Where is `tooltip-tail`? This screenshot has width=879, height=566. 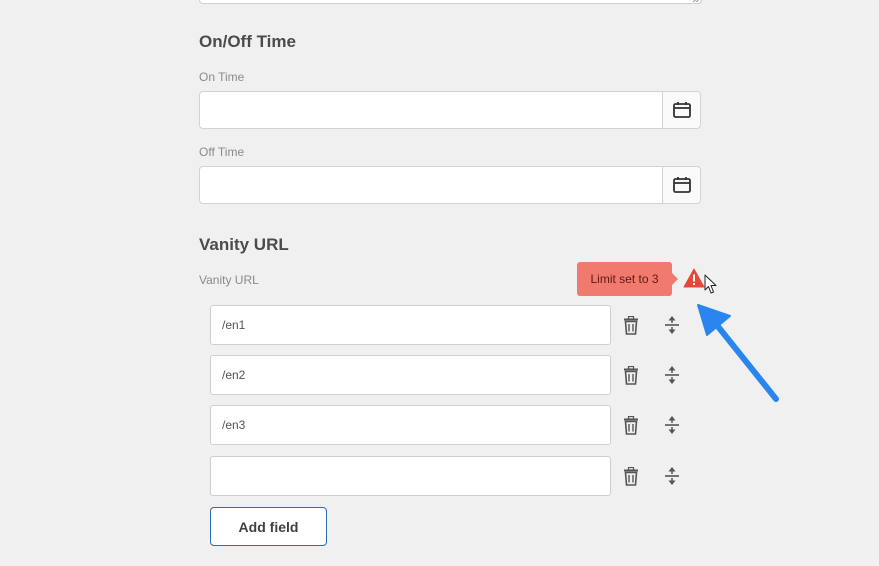 tooltip-tail is located at coordinates (675, 279).